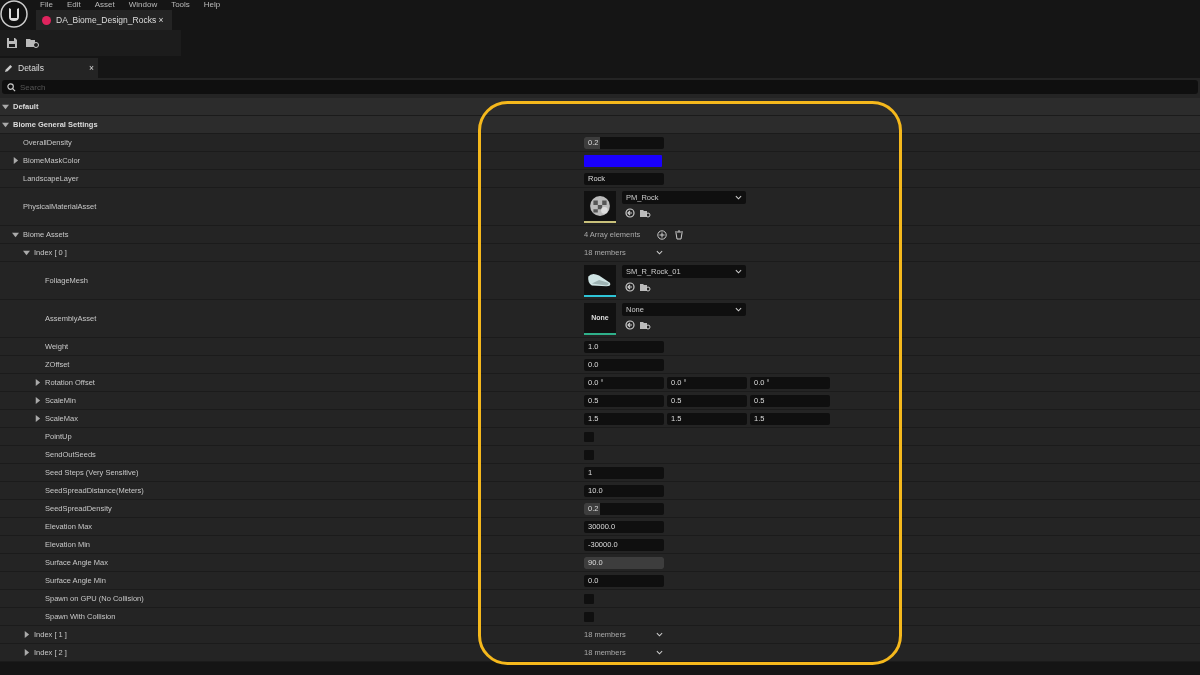 The image size is (1200, 675). Describe the element at coordinates (8, 68) in the screenshot. I see `pencil-icon` at that location.